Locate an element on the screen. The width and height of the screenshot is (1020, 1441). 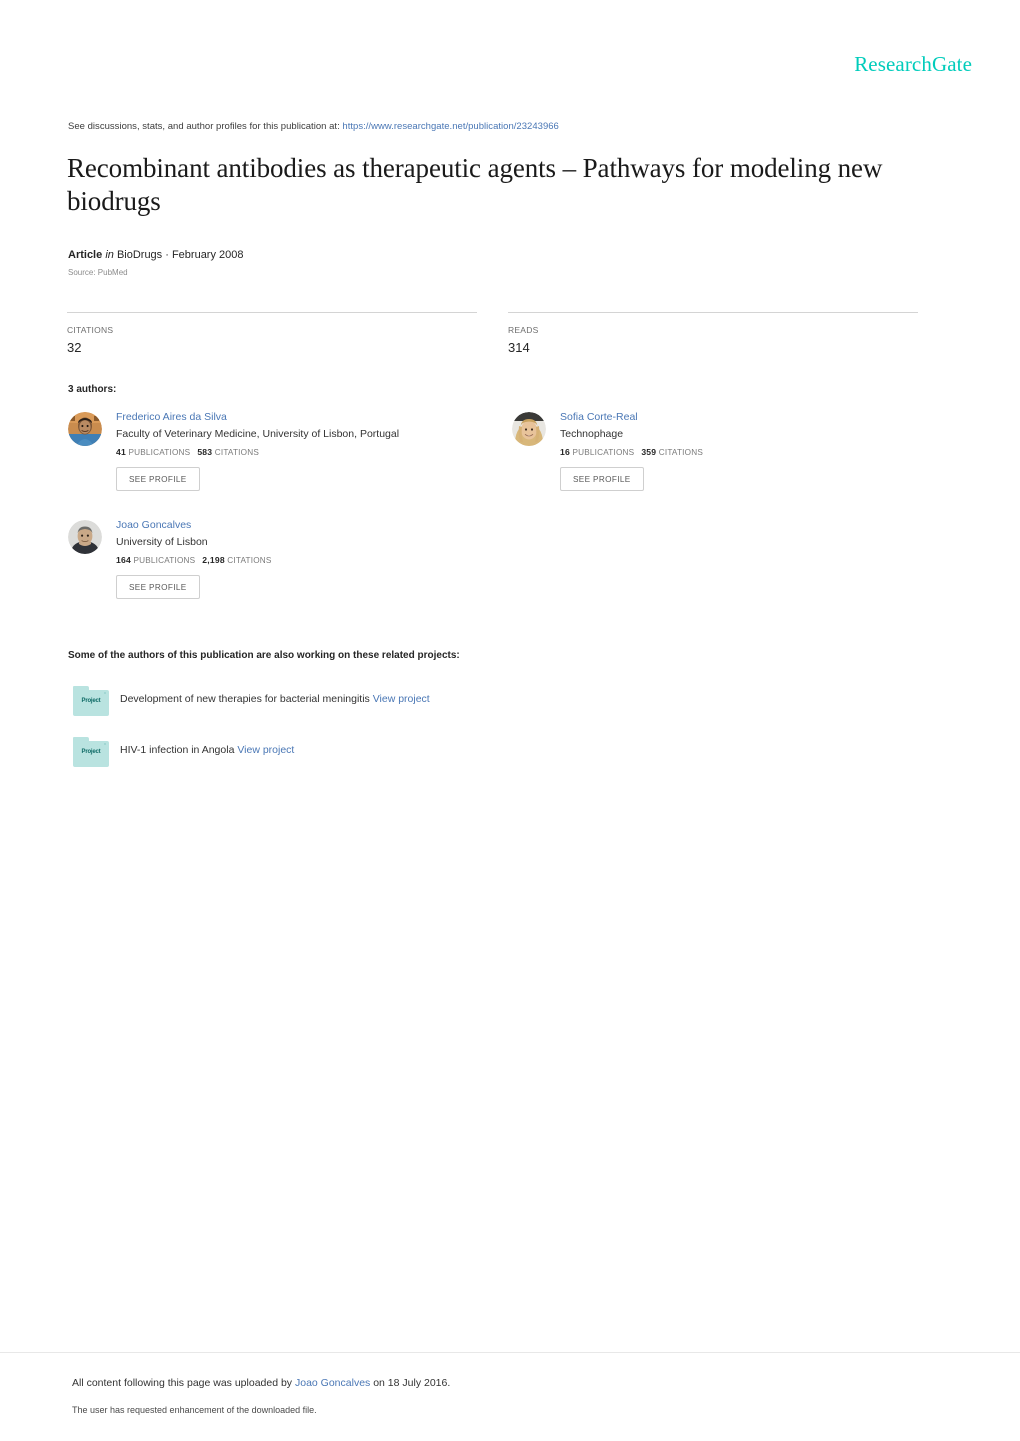
article-type-label: Article is located at coordinates (85, 255).